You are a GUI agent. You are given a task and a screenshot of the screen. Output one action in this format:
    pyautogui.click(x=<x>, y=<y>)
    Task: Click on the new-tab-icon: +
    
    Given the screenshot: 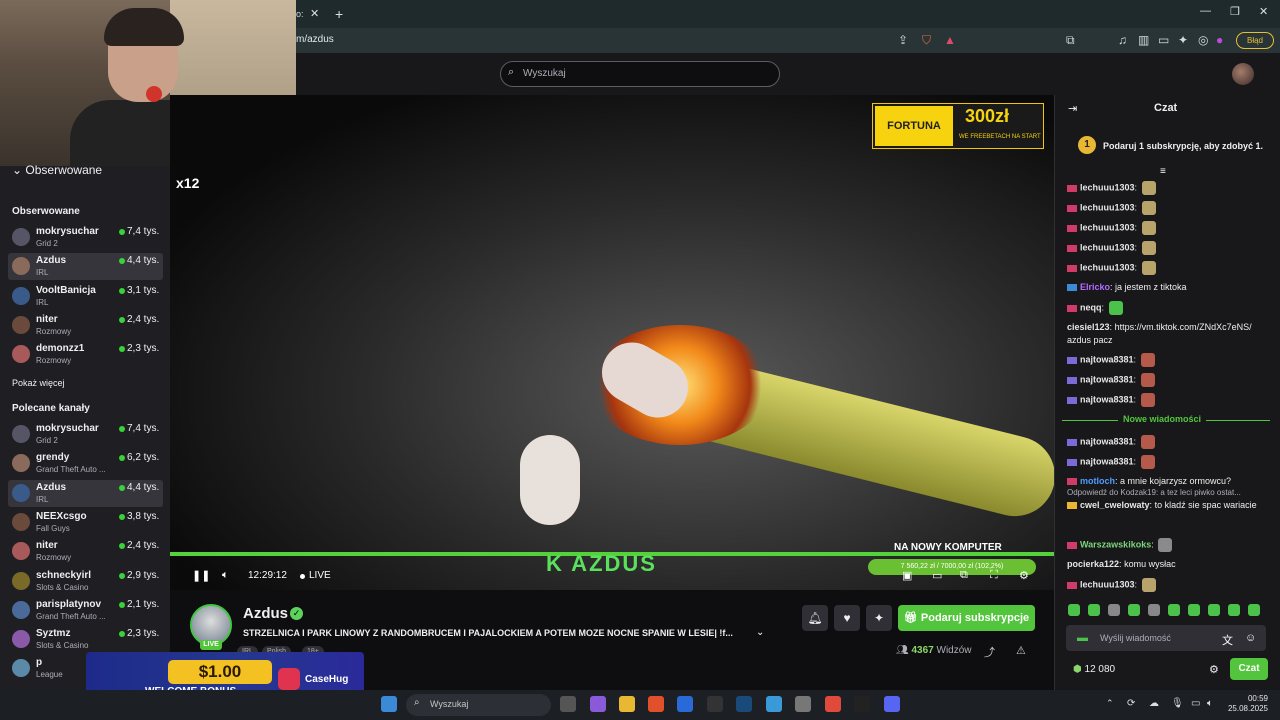 What is the action you would take?
    pyautogui.click(x=339, y=14)
    